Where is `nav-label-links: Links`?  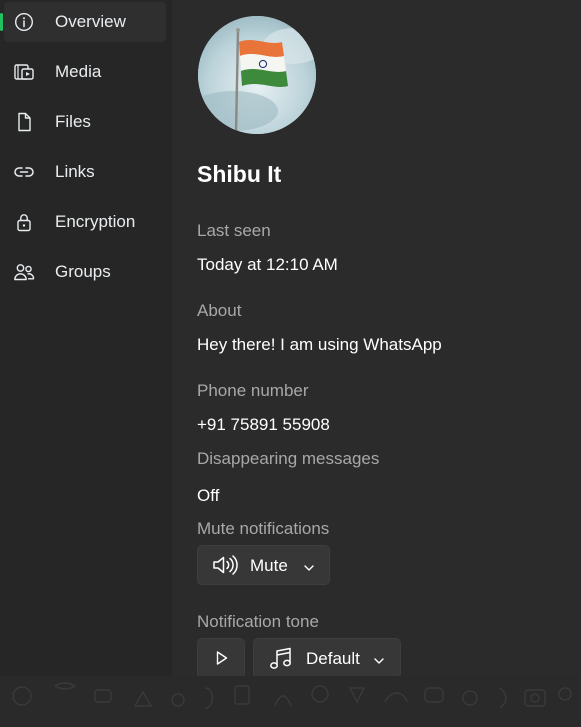
nav-label-links: Links is located at coordinates (75, 171).